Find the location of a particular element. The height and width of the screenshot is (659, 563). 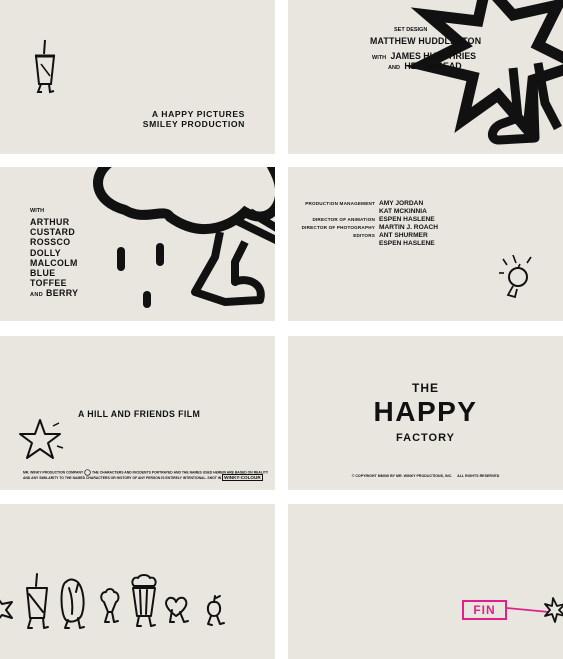

film-title: A HILL AND FRIENDS FILM is located at coordinates (139, 414).